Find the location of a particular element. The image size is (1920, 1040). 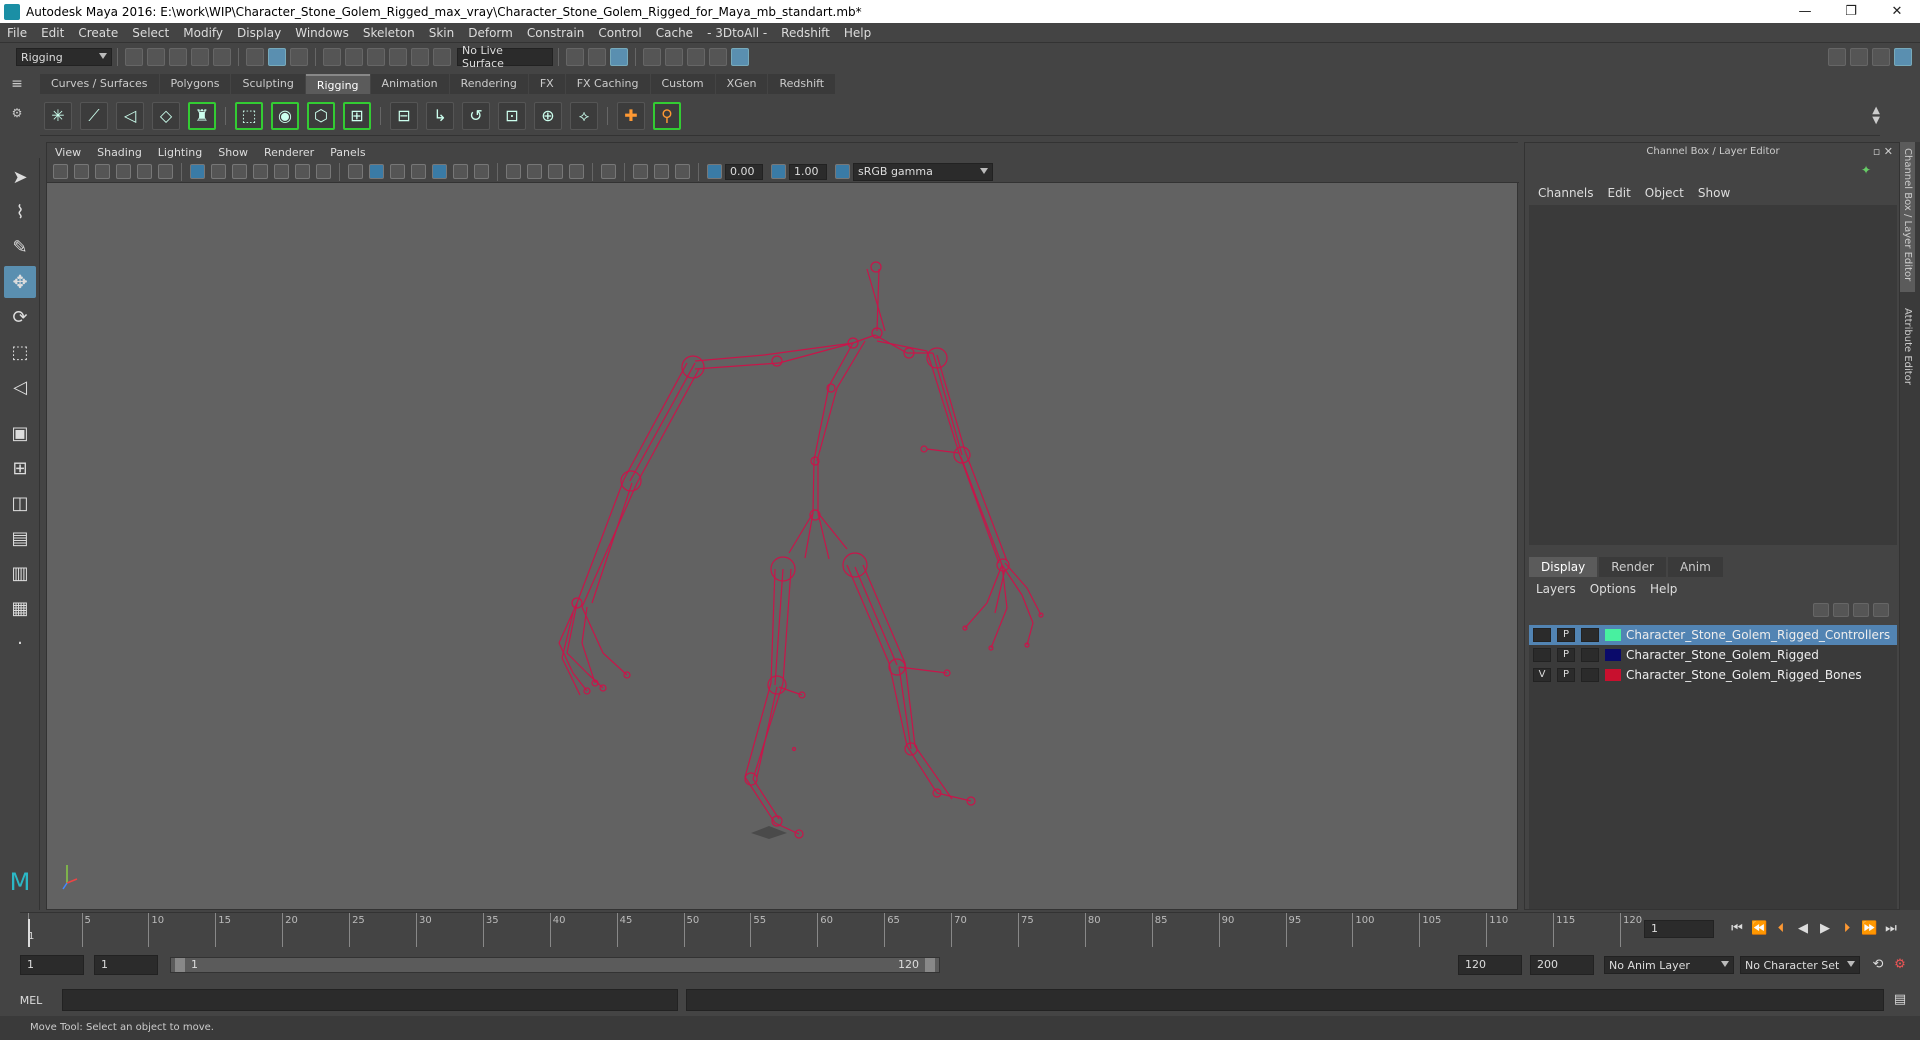

shelf-tab-fx-caching: FX Caching is located at coordinates (607, 84).